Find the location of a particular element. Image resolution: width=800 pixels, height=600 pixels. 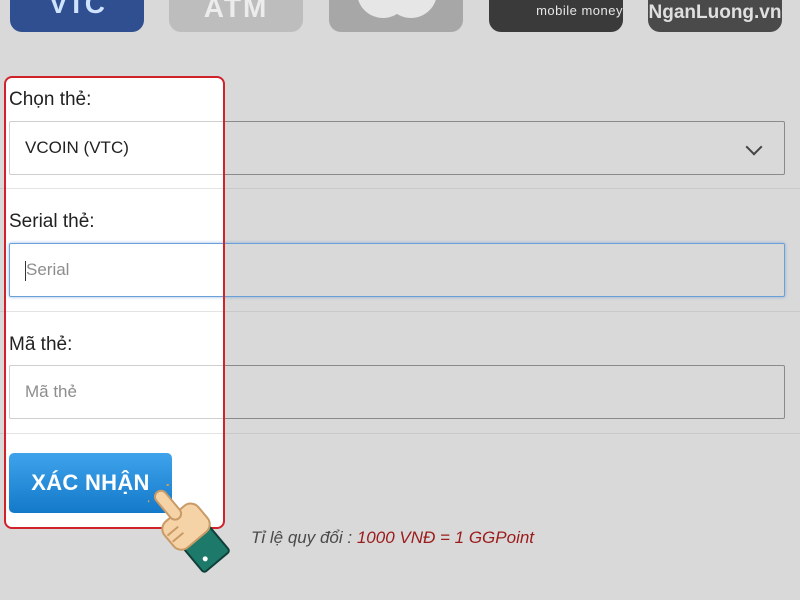

payment-logo-atm: ATM is located at coordinates (236, 16).